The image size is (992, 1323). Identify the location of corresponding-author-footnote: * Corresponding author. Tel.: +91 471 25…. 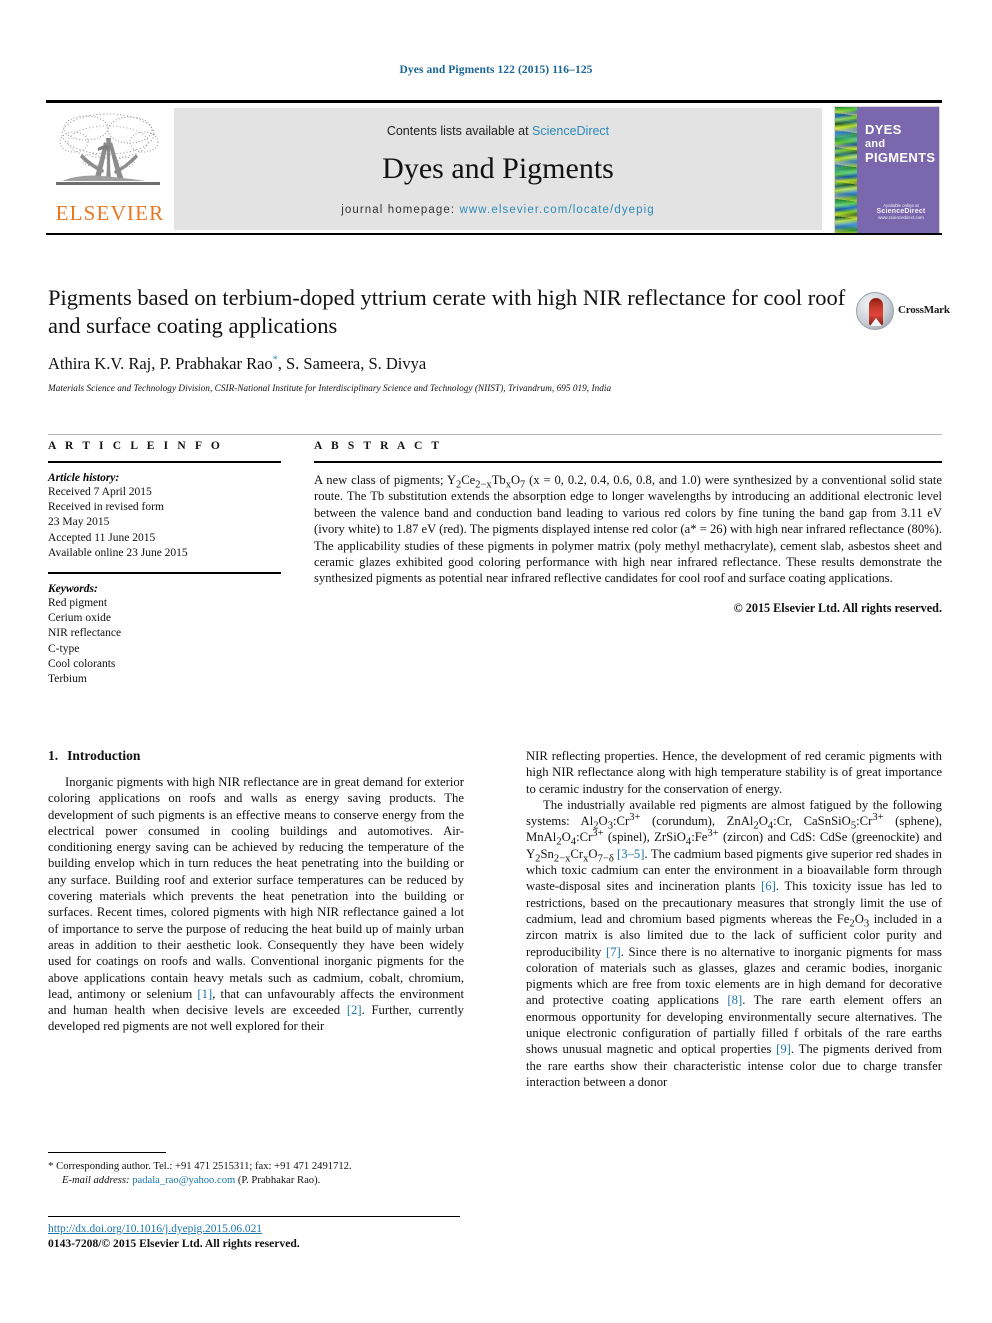
(256, 1170).